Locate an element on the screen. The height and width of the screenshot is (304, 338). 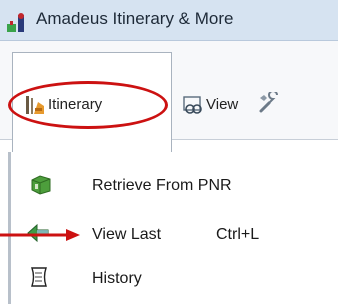
window-title: Amadeus Itinerary & More is located at coordinates (135, 18).